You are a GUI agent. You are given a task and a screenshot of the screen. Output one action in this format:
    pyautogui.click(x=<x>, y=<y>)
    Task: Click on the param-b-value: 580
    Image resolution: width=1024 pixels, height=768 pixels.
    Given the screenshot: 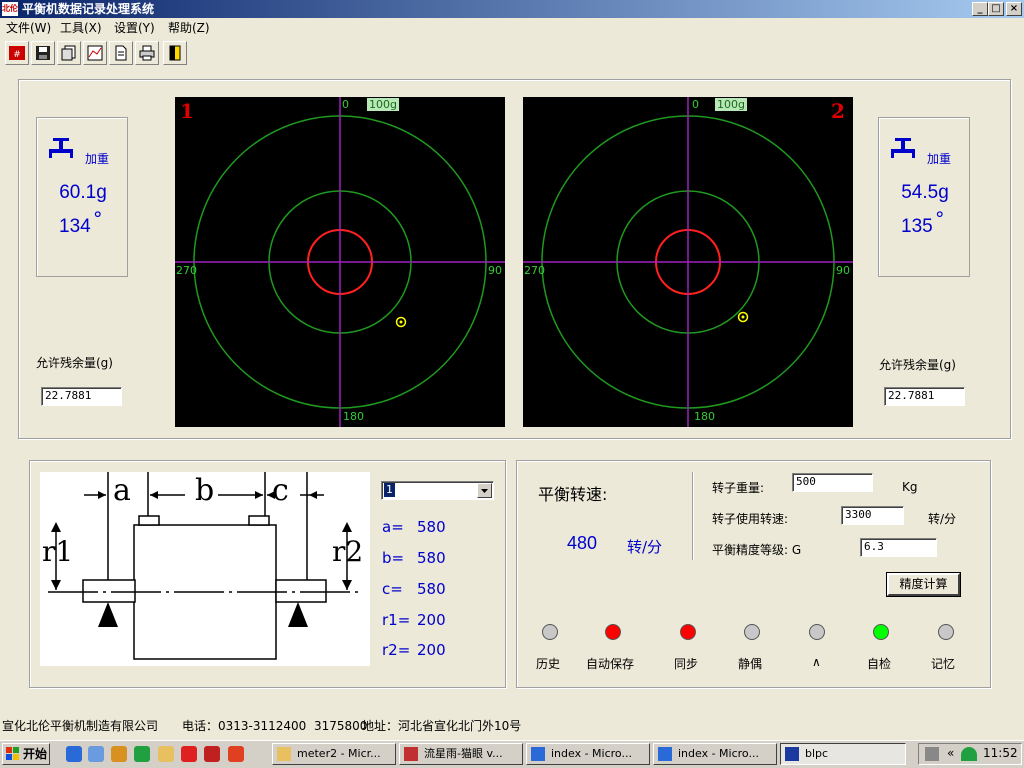 What is the action you would take?
    pyautogui.click(x=431, y=558)
    